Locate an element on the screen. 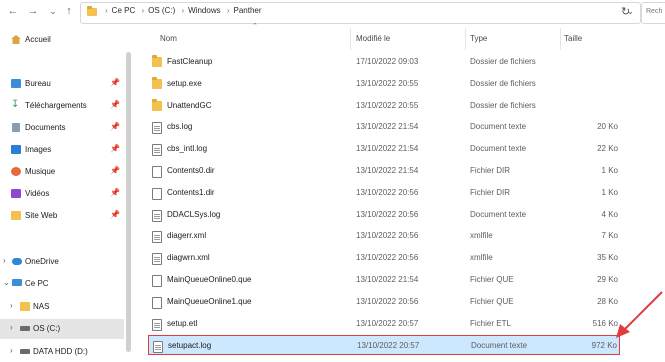 The image size is (665, 362). search-placeholder: Rech is located at coordinates (654, 11).